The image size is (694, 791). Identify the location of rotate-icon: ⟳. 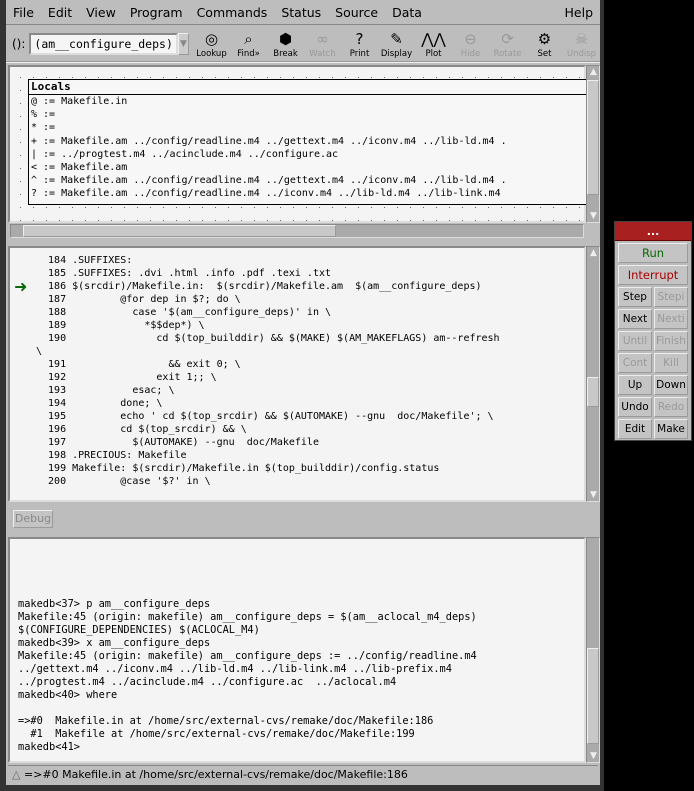
(507, 38).